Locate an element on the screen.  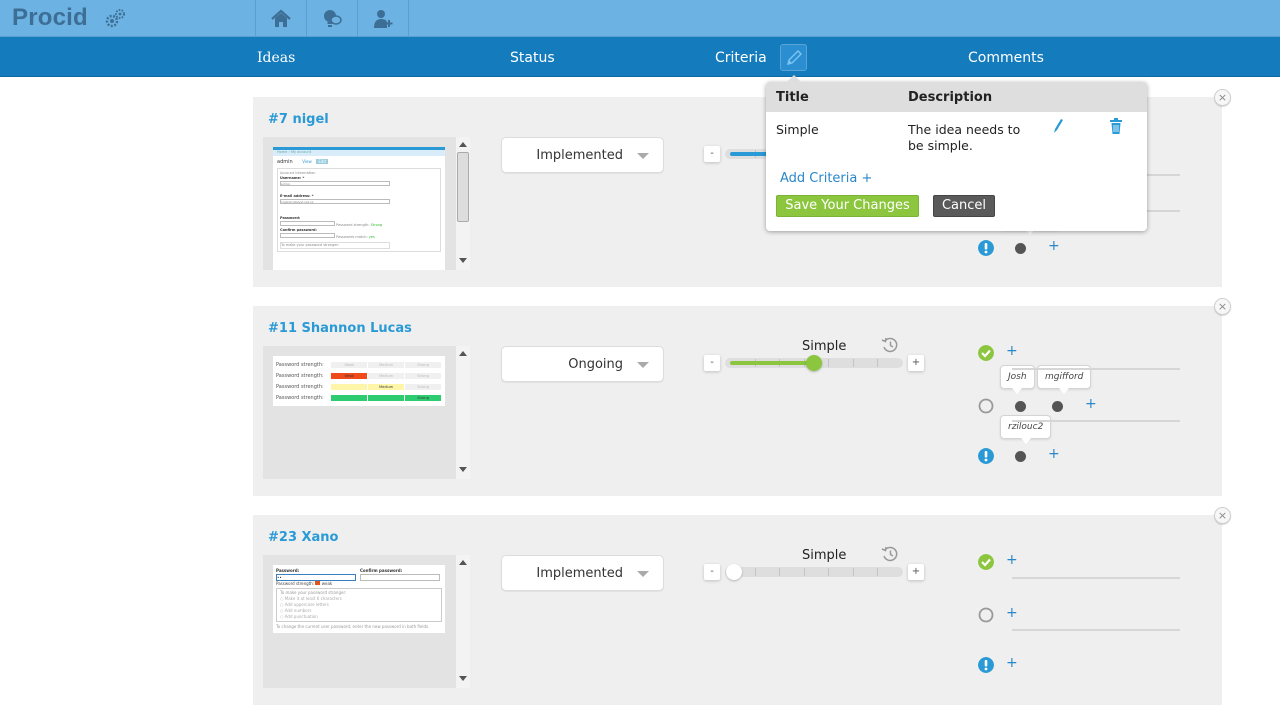
edit-criteria-button is located at coordinates (793, 57).